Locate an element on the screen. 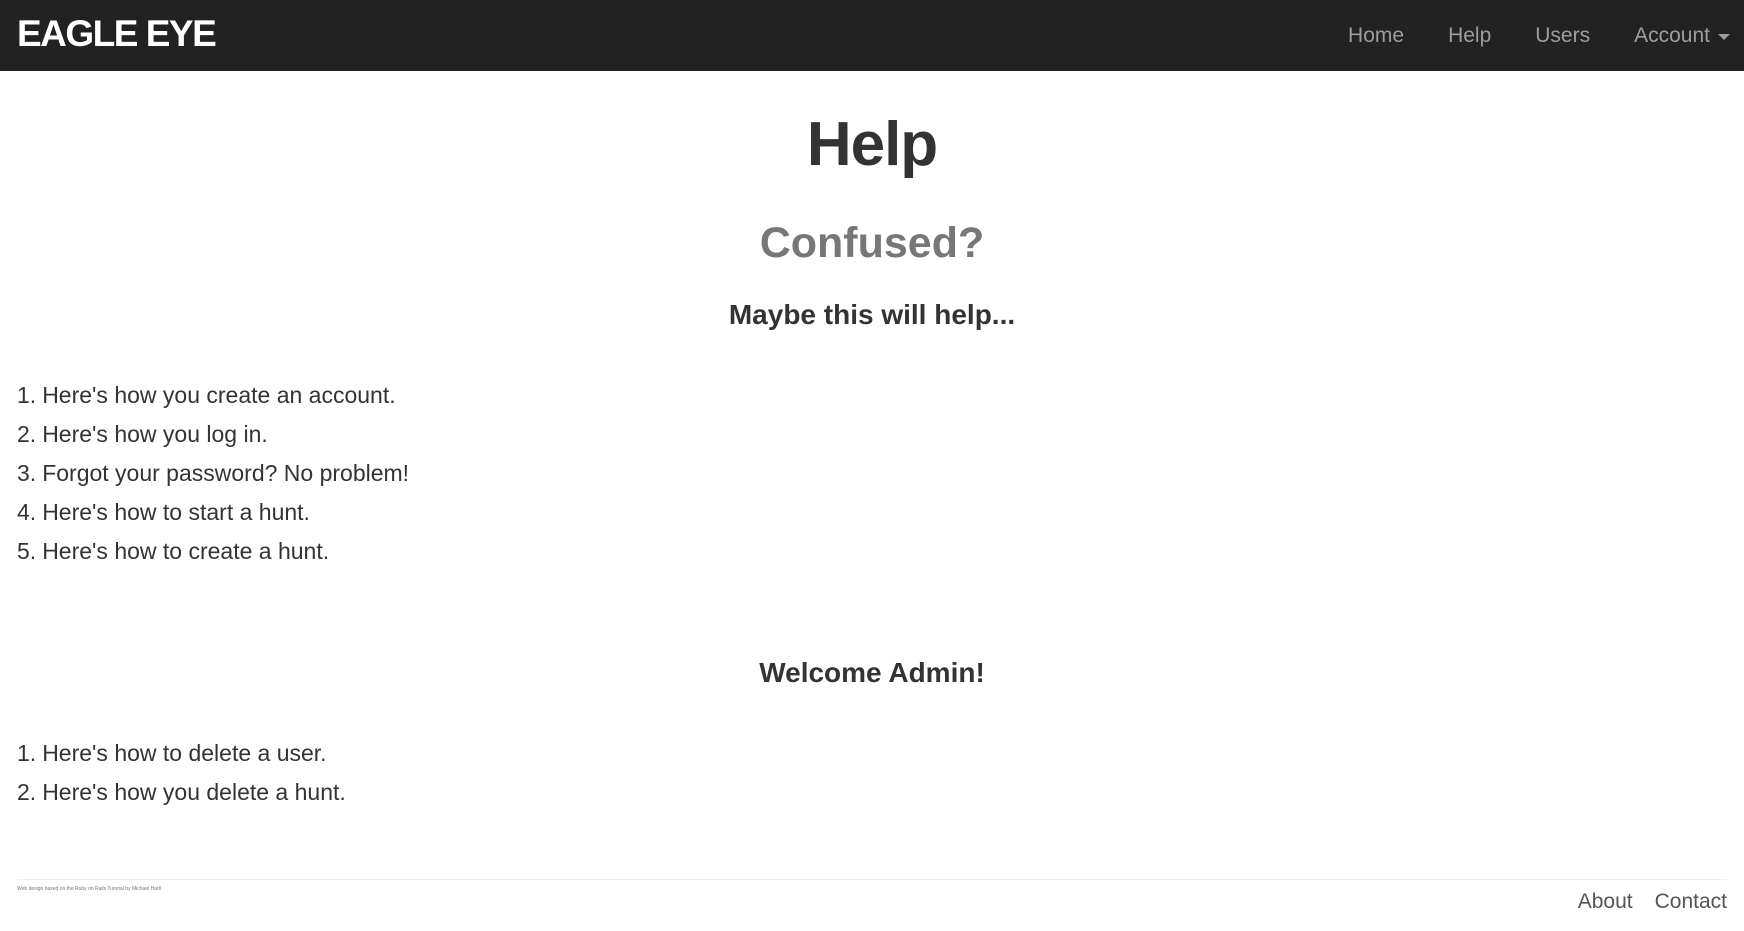 This screenshot has width=1744, height=931. list-item: 2. Here's how you delete a hunt. is located at coordinates (181, 794).